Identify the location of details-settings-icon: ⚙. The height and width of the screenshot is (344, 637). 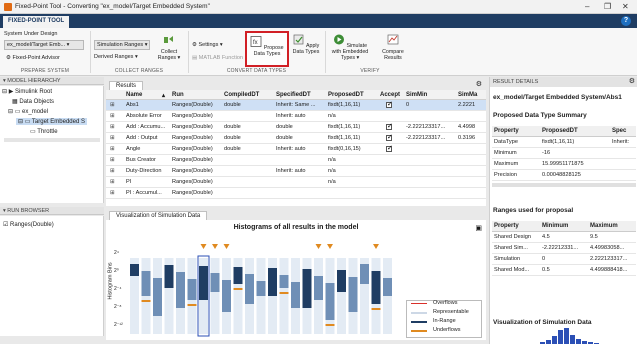
(632, 81).